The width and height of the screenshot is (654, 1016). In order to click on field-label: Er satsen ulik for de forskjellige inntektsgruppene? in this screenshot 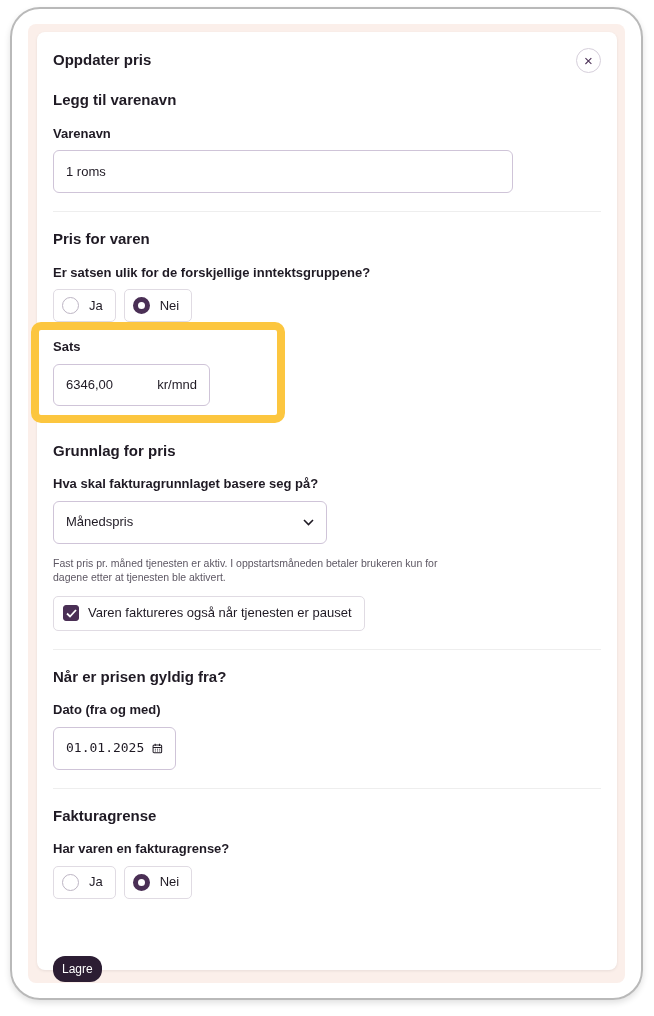, I will do `click(212, 272)`.